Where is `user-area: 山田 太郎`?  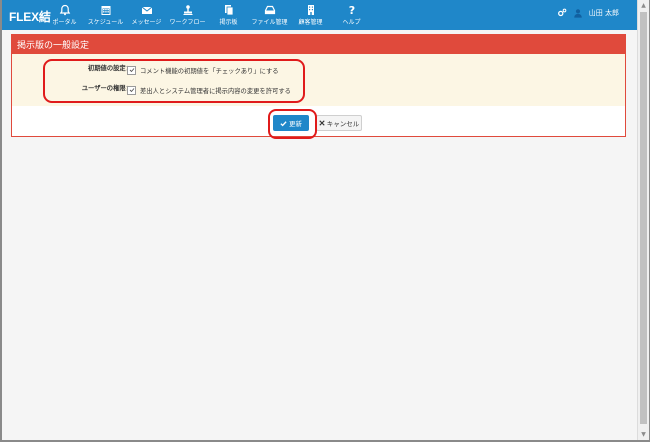
user-area: 山田 太郎 is located at coordinates (588, 13).